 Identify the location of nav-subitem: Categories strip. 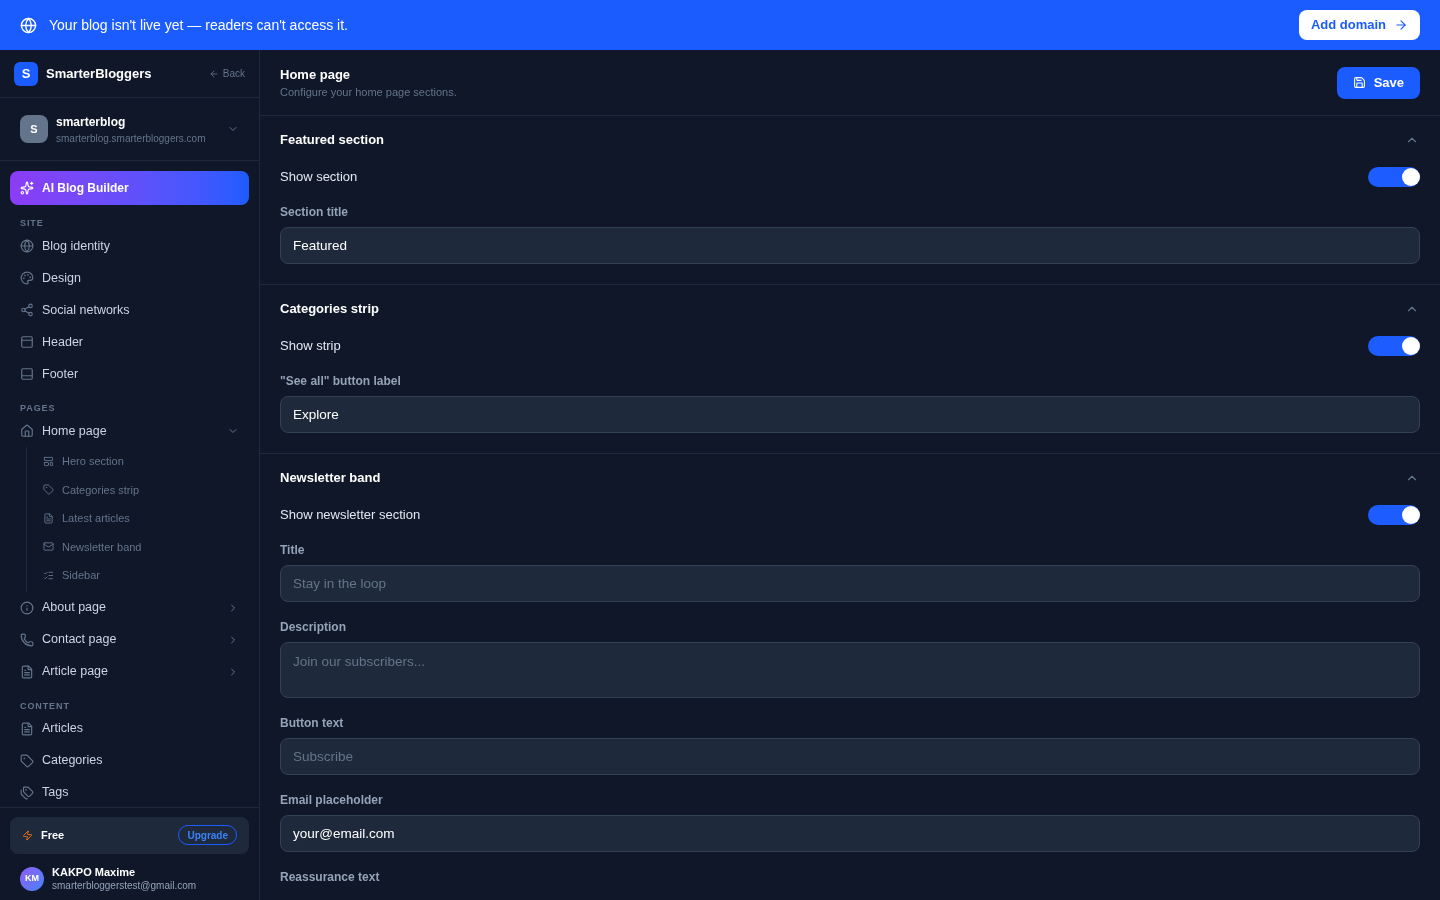
(146, 489).